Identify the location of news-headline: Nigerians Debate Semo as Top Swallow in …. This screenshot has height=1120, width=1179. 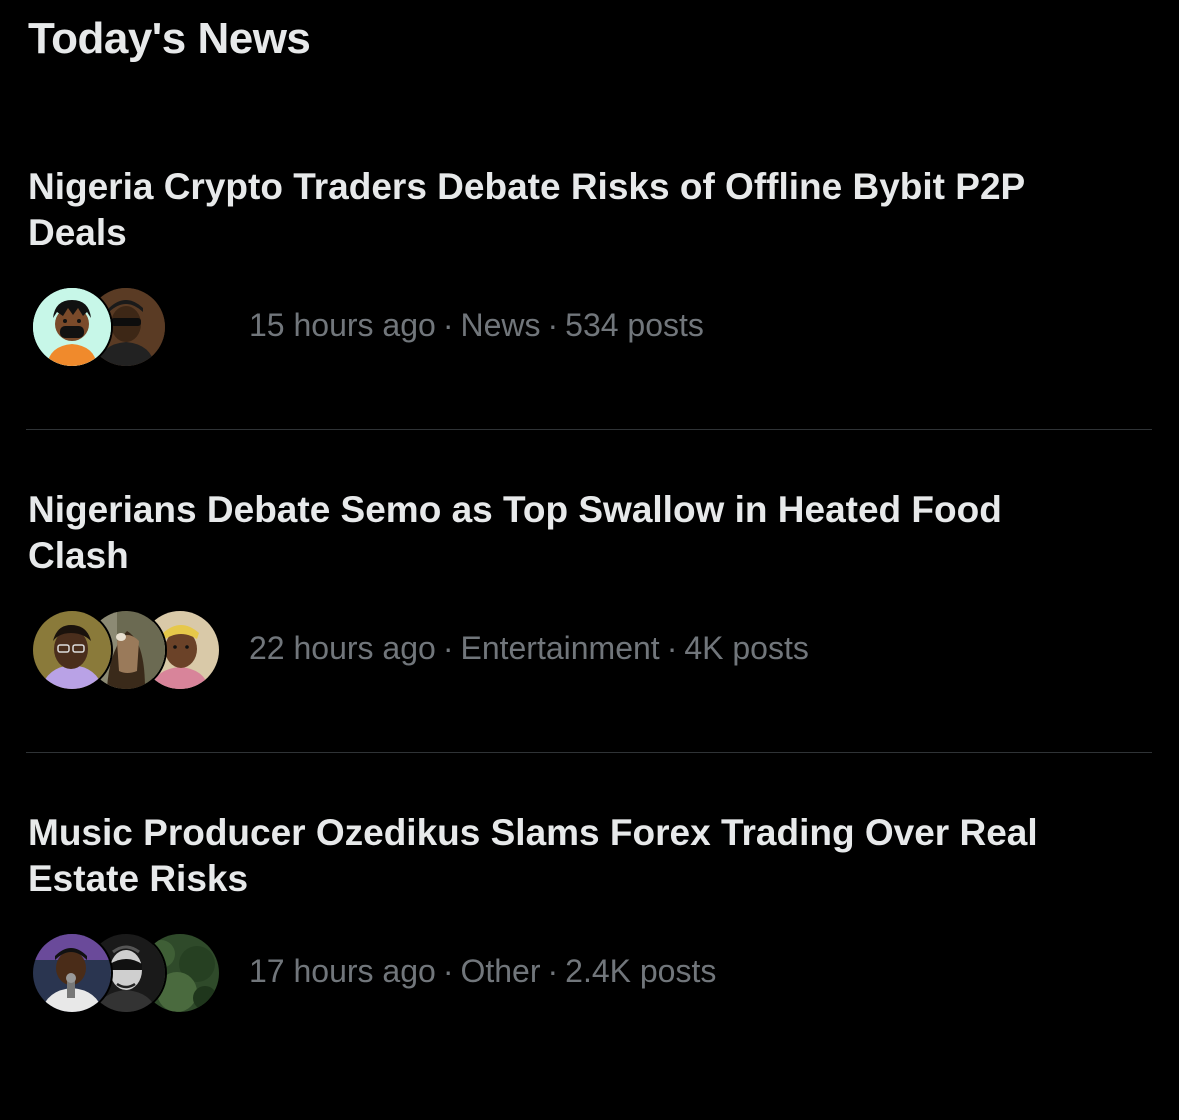
(568, 533).